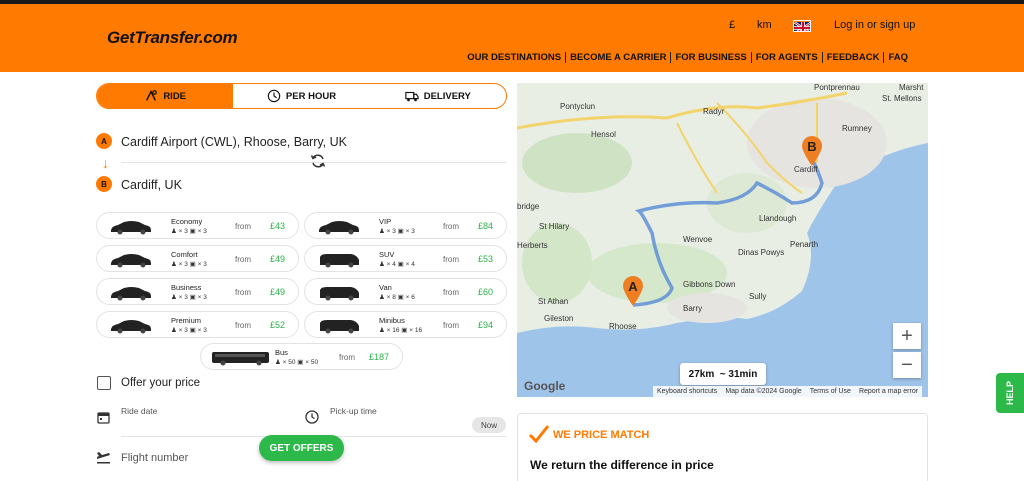 This screenshot has width=1024, height=481. I want to click on marker-a-pin-icon: A, so click(633, 291).